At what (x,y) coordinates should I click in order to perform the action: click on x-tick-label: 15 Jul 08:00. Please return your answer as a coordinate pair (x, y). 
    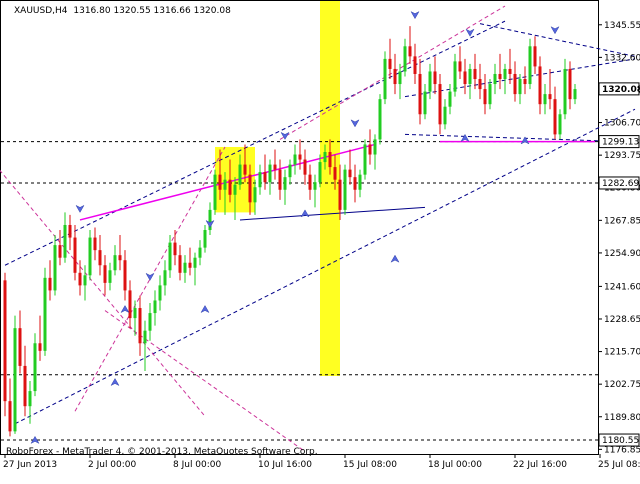
    Looking at the image, I should click on (370, 465).